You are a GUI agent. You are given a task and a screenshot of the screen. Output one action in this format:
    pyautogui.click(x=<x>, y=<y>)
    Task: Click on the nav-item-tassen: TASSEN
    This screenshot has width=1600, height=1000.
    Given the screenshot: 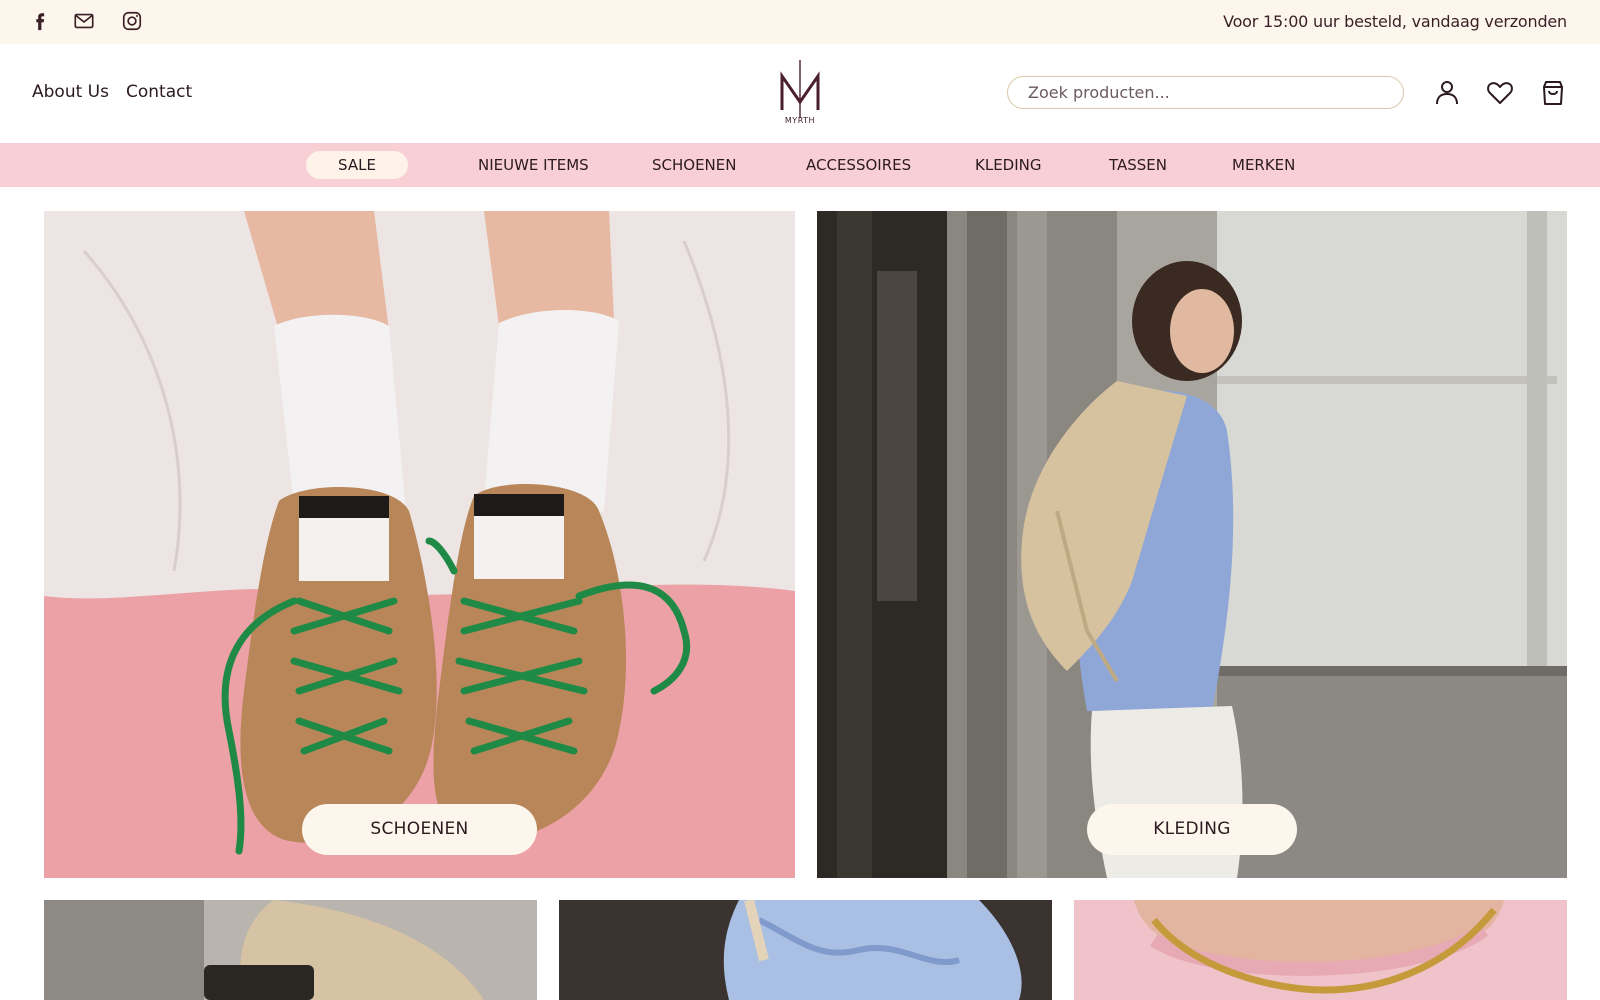 What is the action you would take?
    pyautogui.click(x=1138, y=165)
    